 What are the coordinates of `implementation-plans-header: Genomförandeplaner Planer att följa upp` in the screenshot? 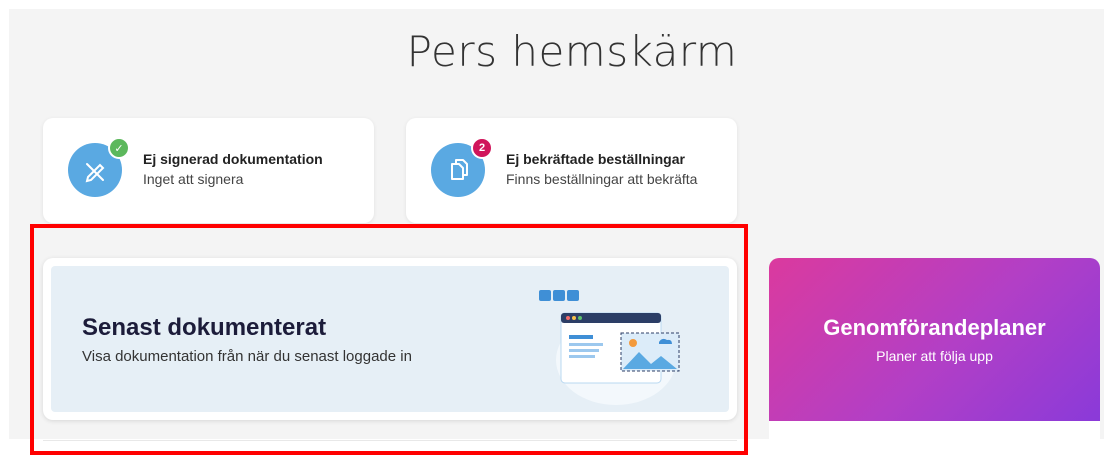 It's located at (934, 339).